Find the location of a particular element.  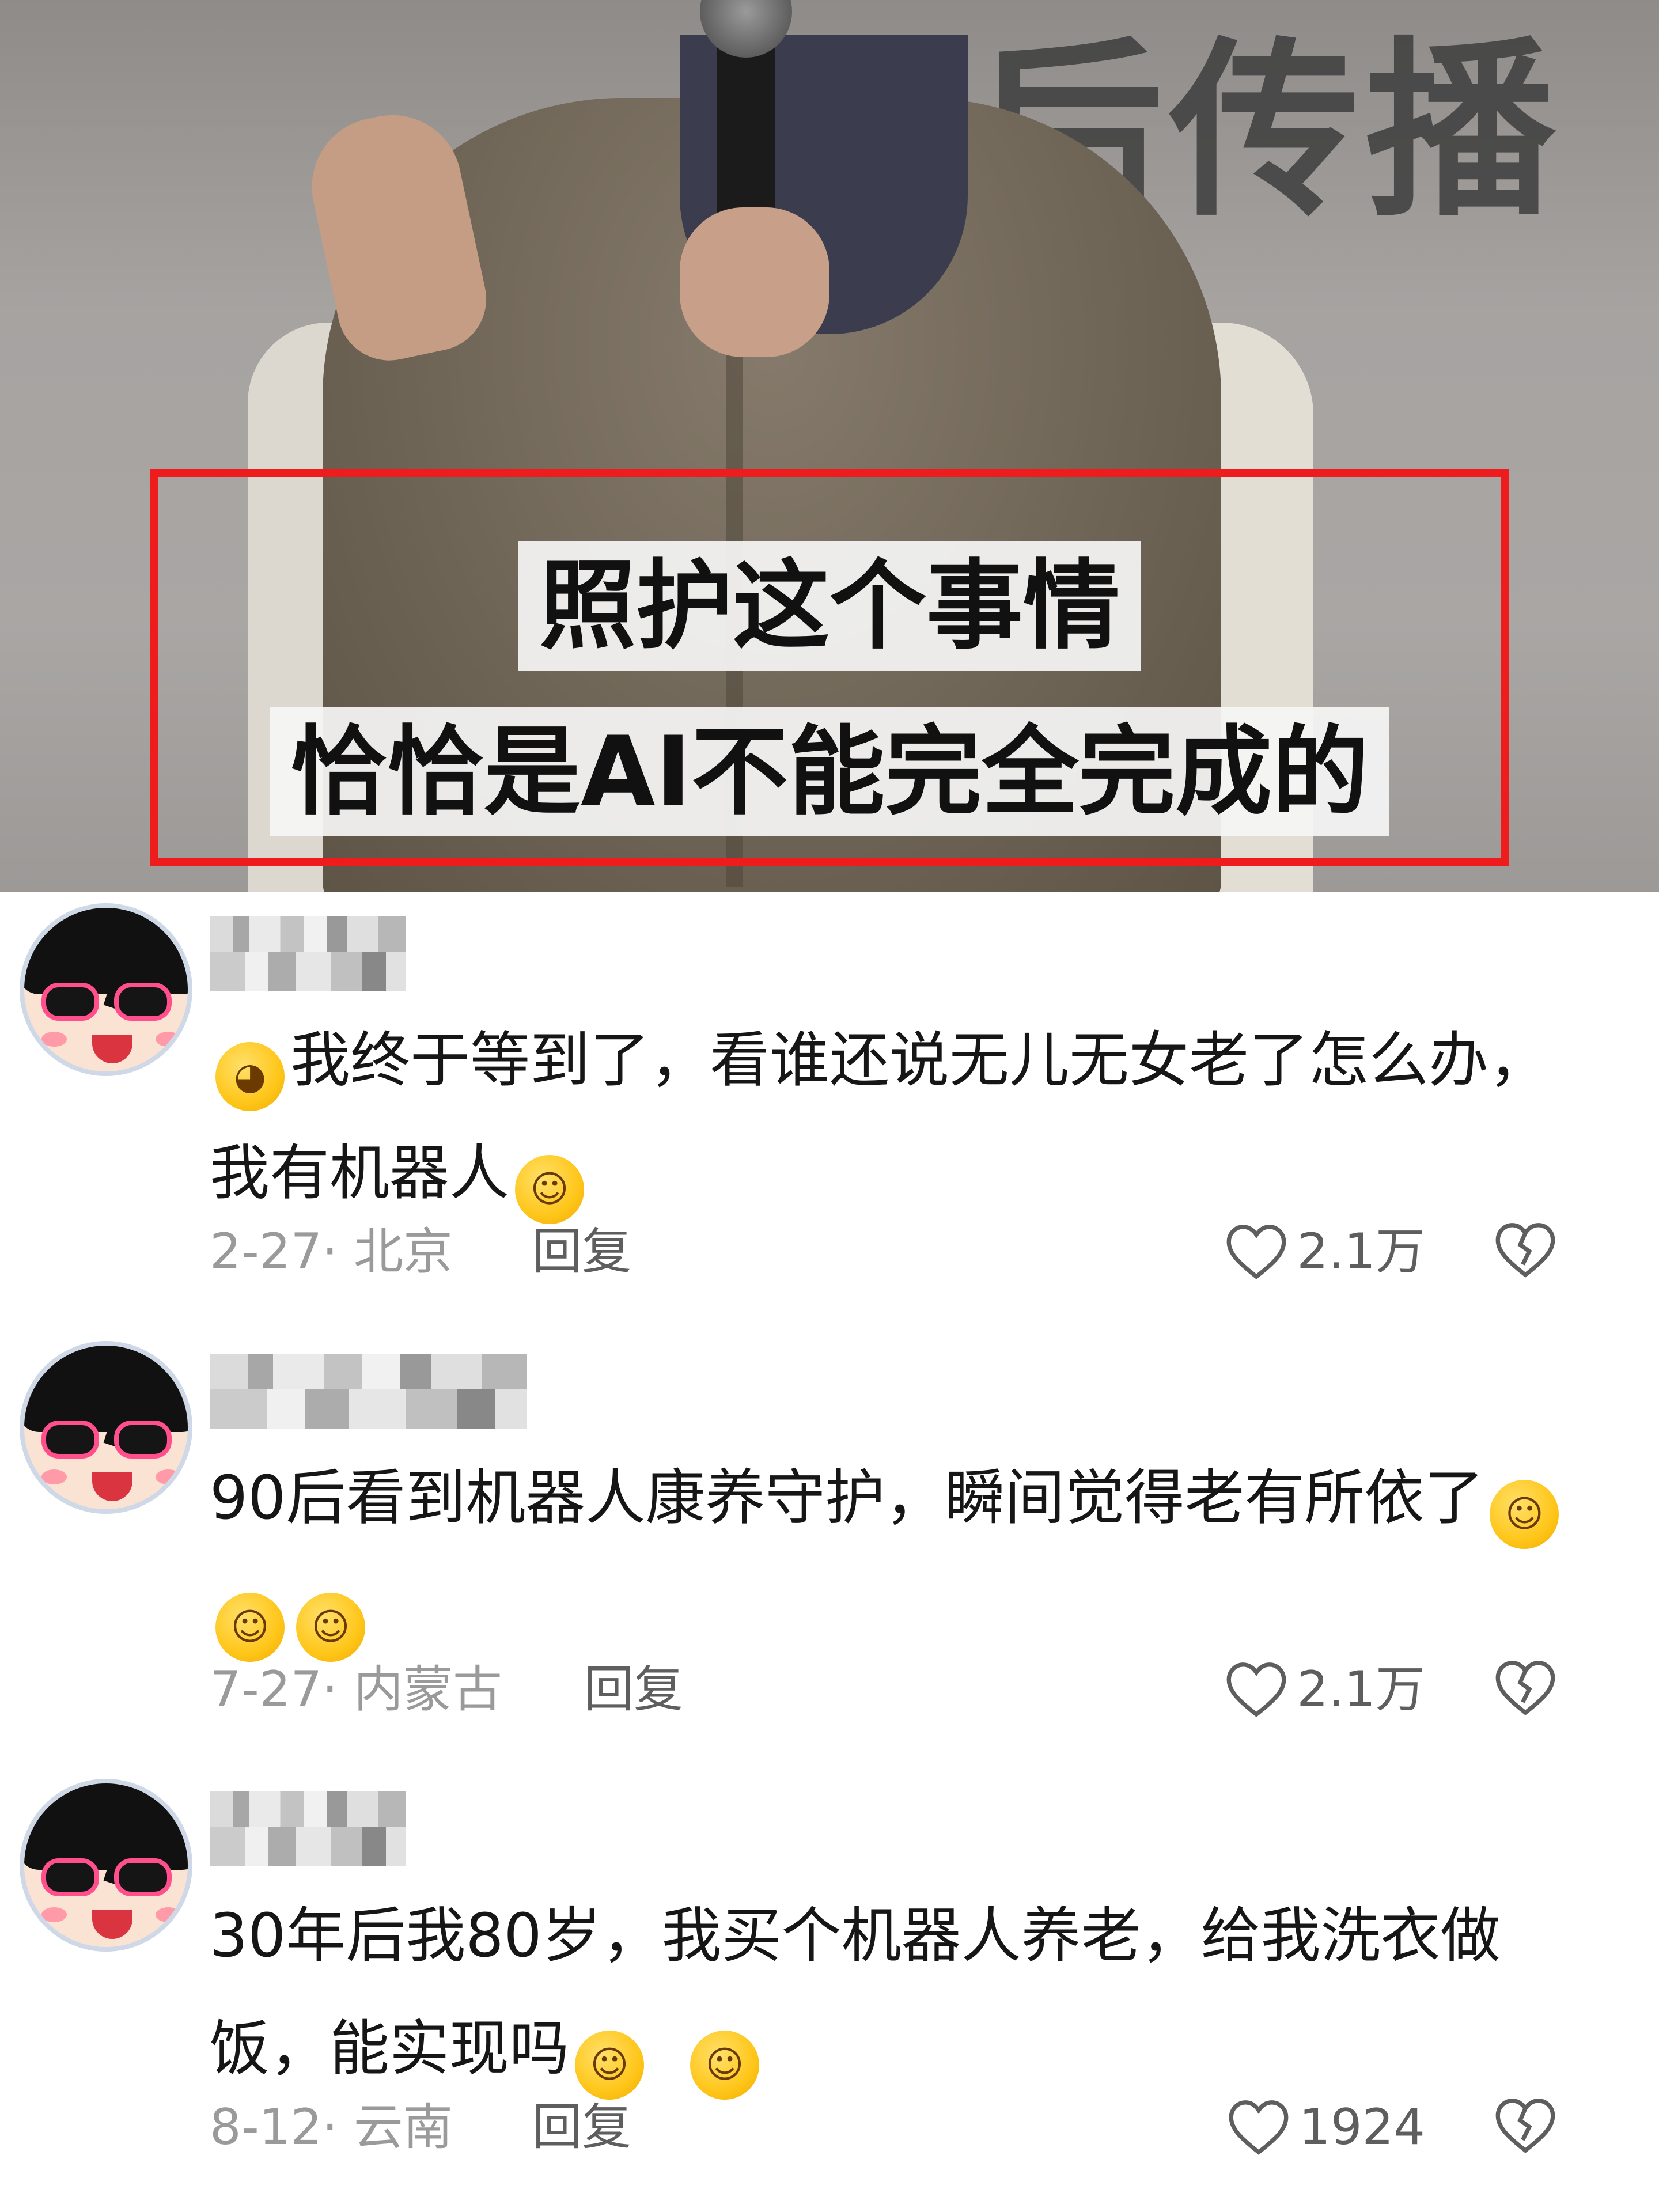

caption-line-1: 照护这个事情 is located at coordinates (829, 606).